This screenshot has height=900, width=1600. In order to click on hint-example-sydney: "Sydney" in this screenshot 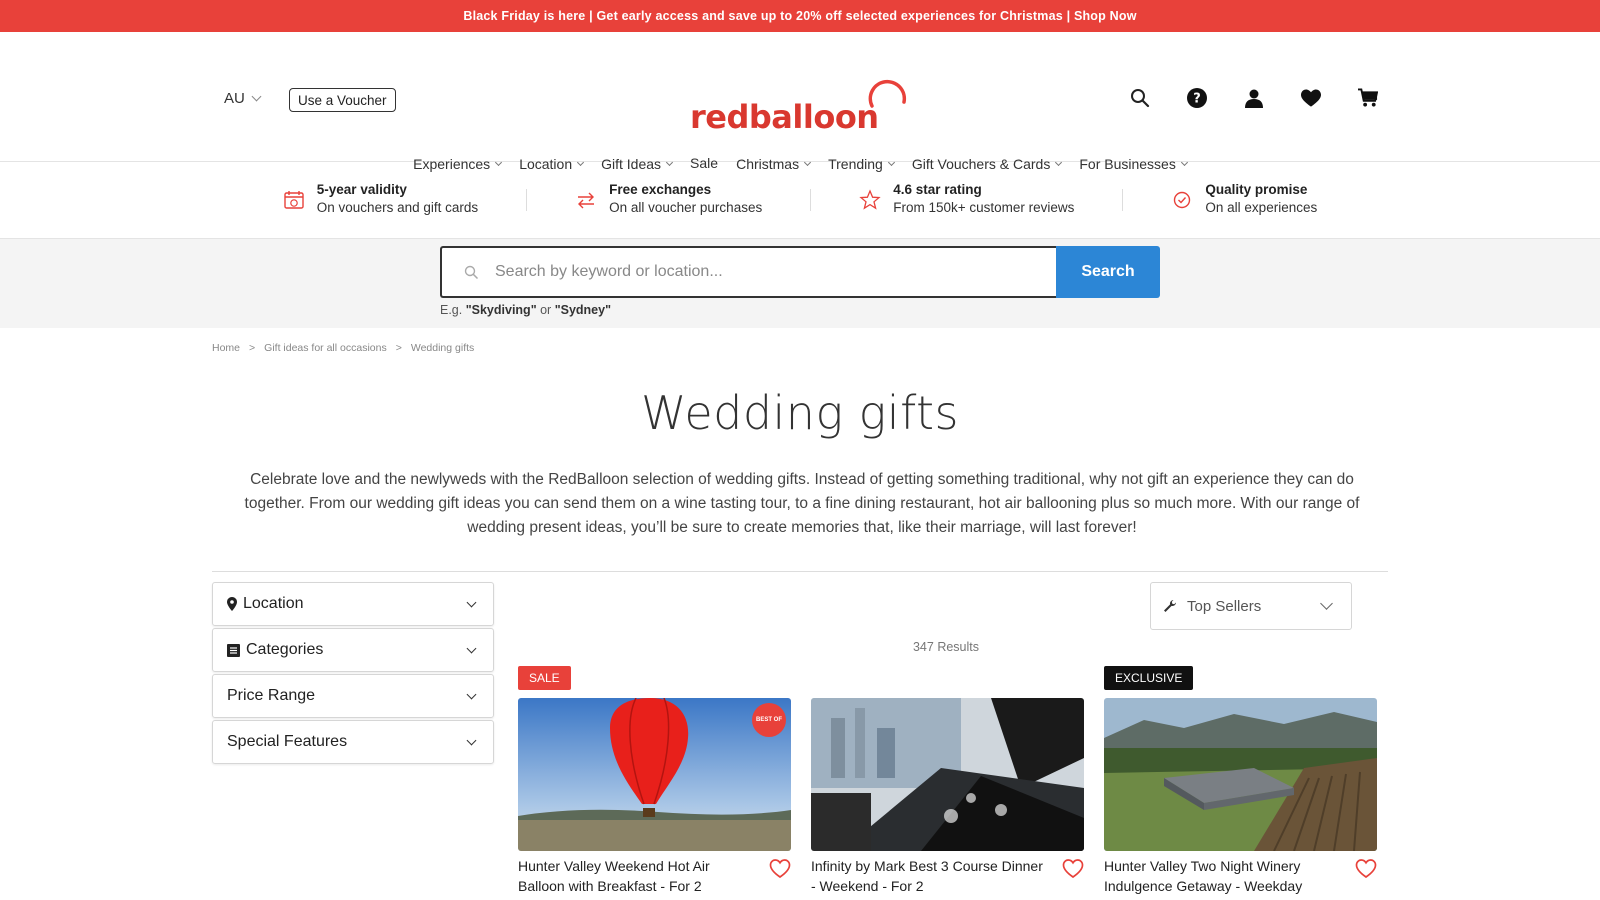, I will do `click(583, 310)`.